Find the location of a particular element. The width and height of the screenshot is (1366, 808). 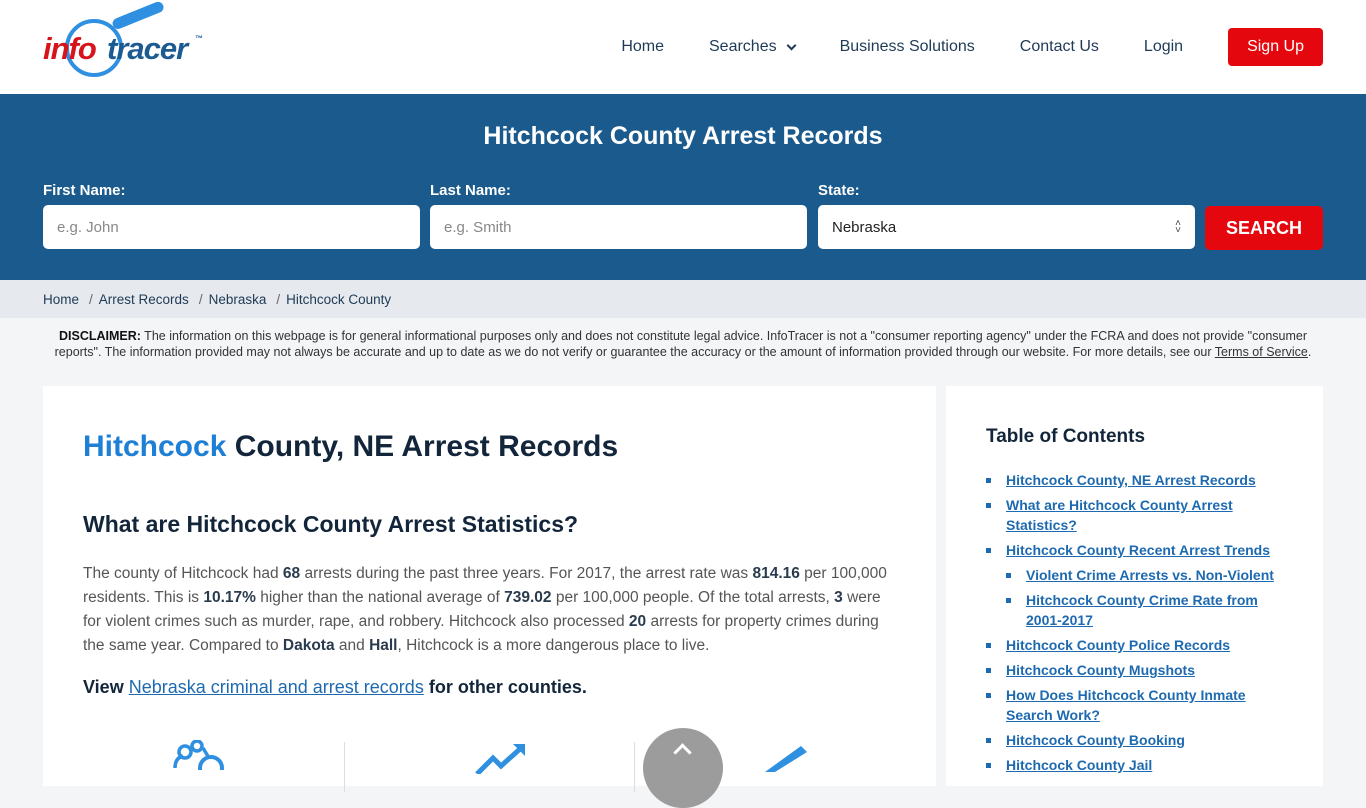

compare-county-2: Hall is located at coordinates (383, 645).